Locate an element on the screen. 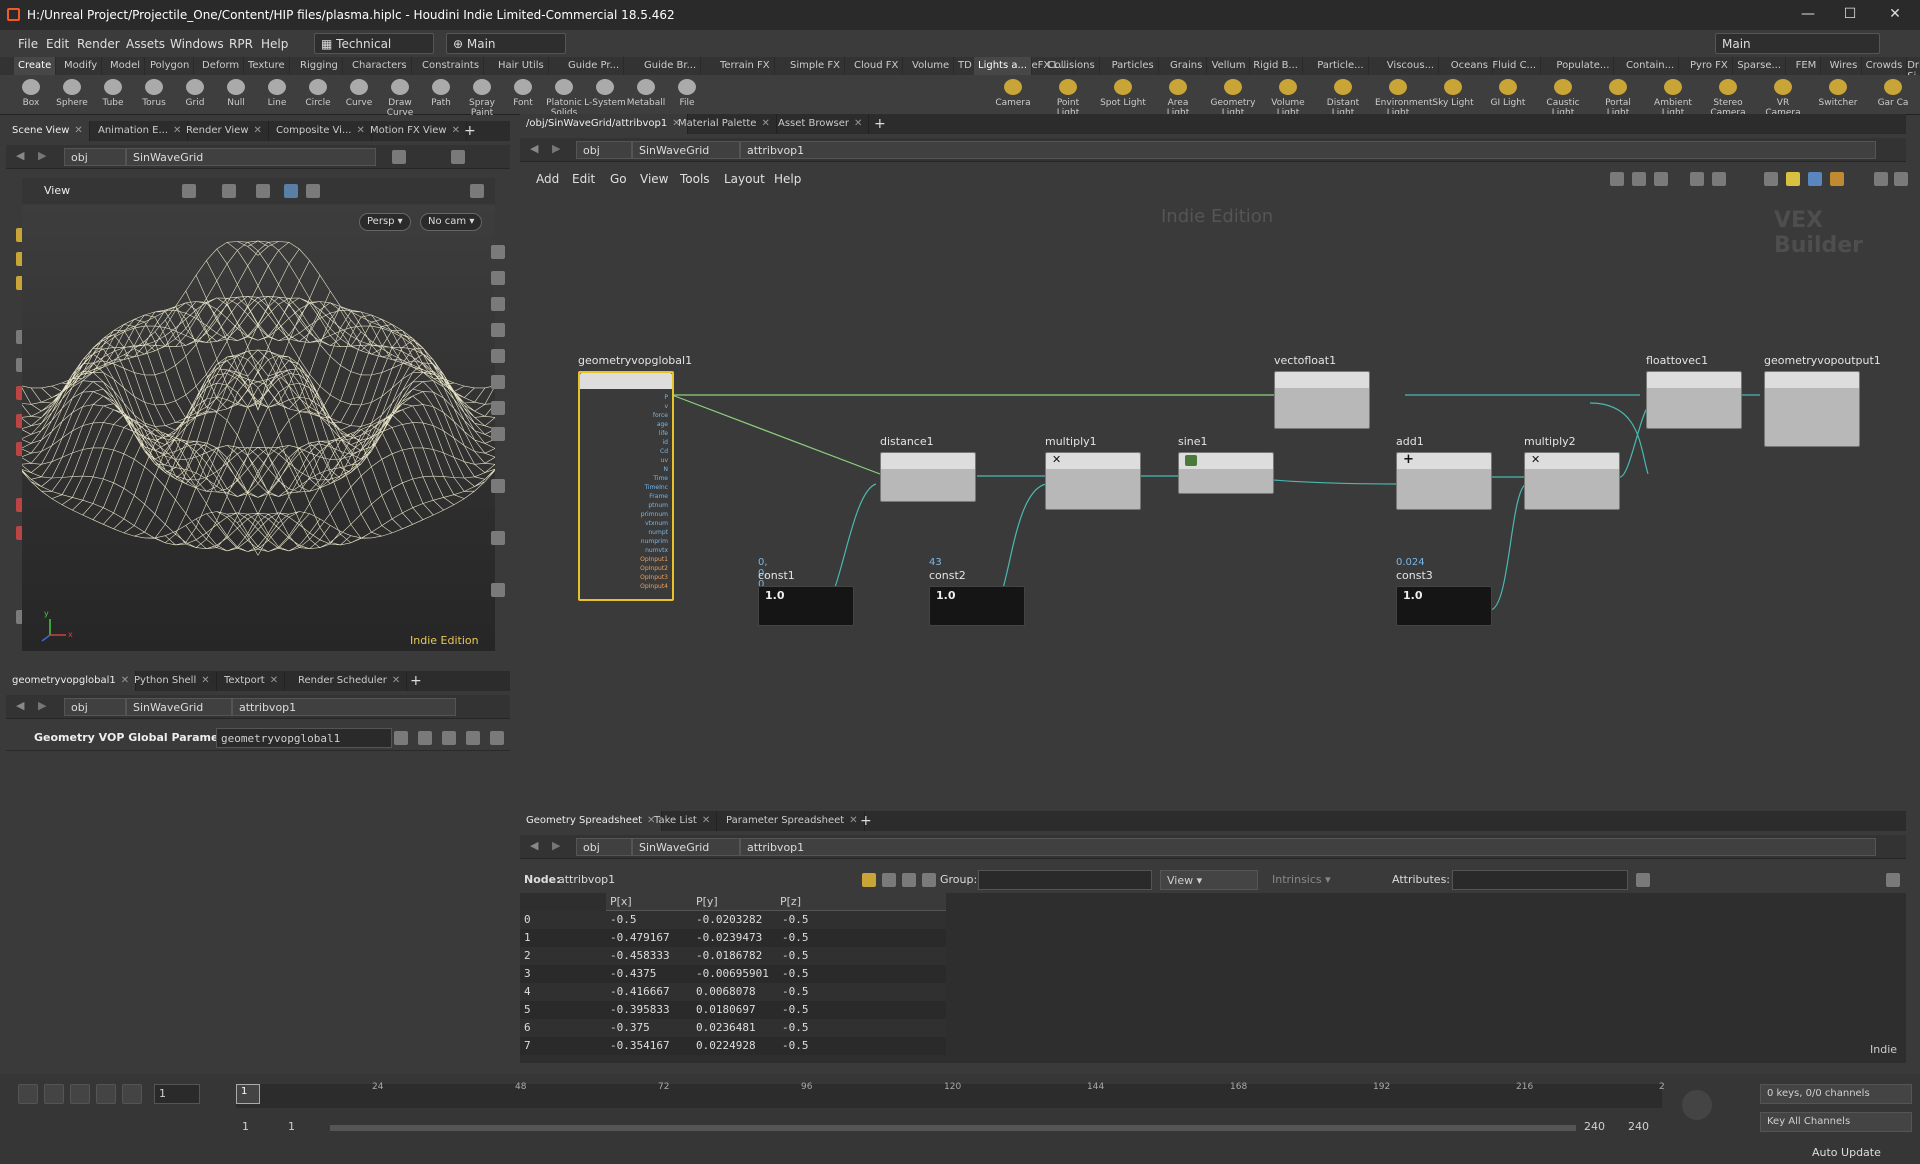 This screenshot has width=1920, height=1164. start-frame-field: 1 is located at coordinates (261, 1128).